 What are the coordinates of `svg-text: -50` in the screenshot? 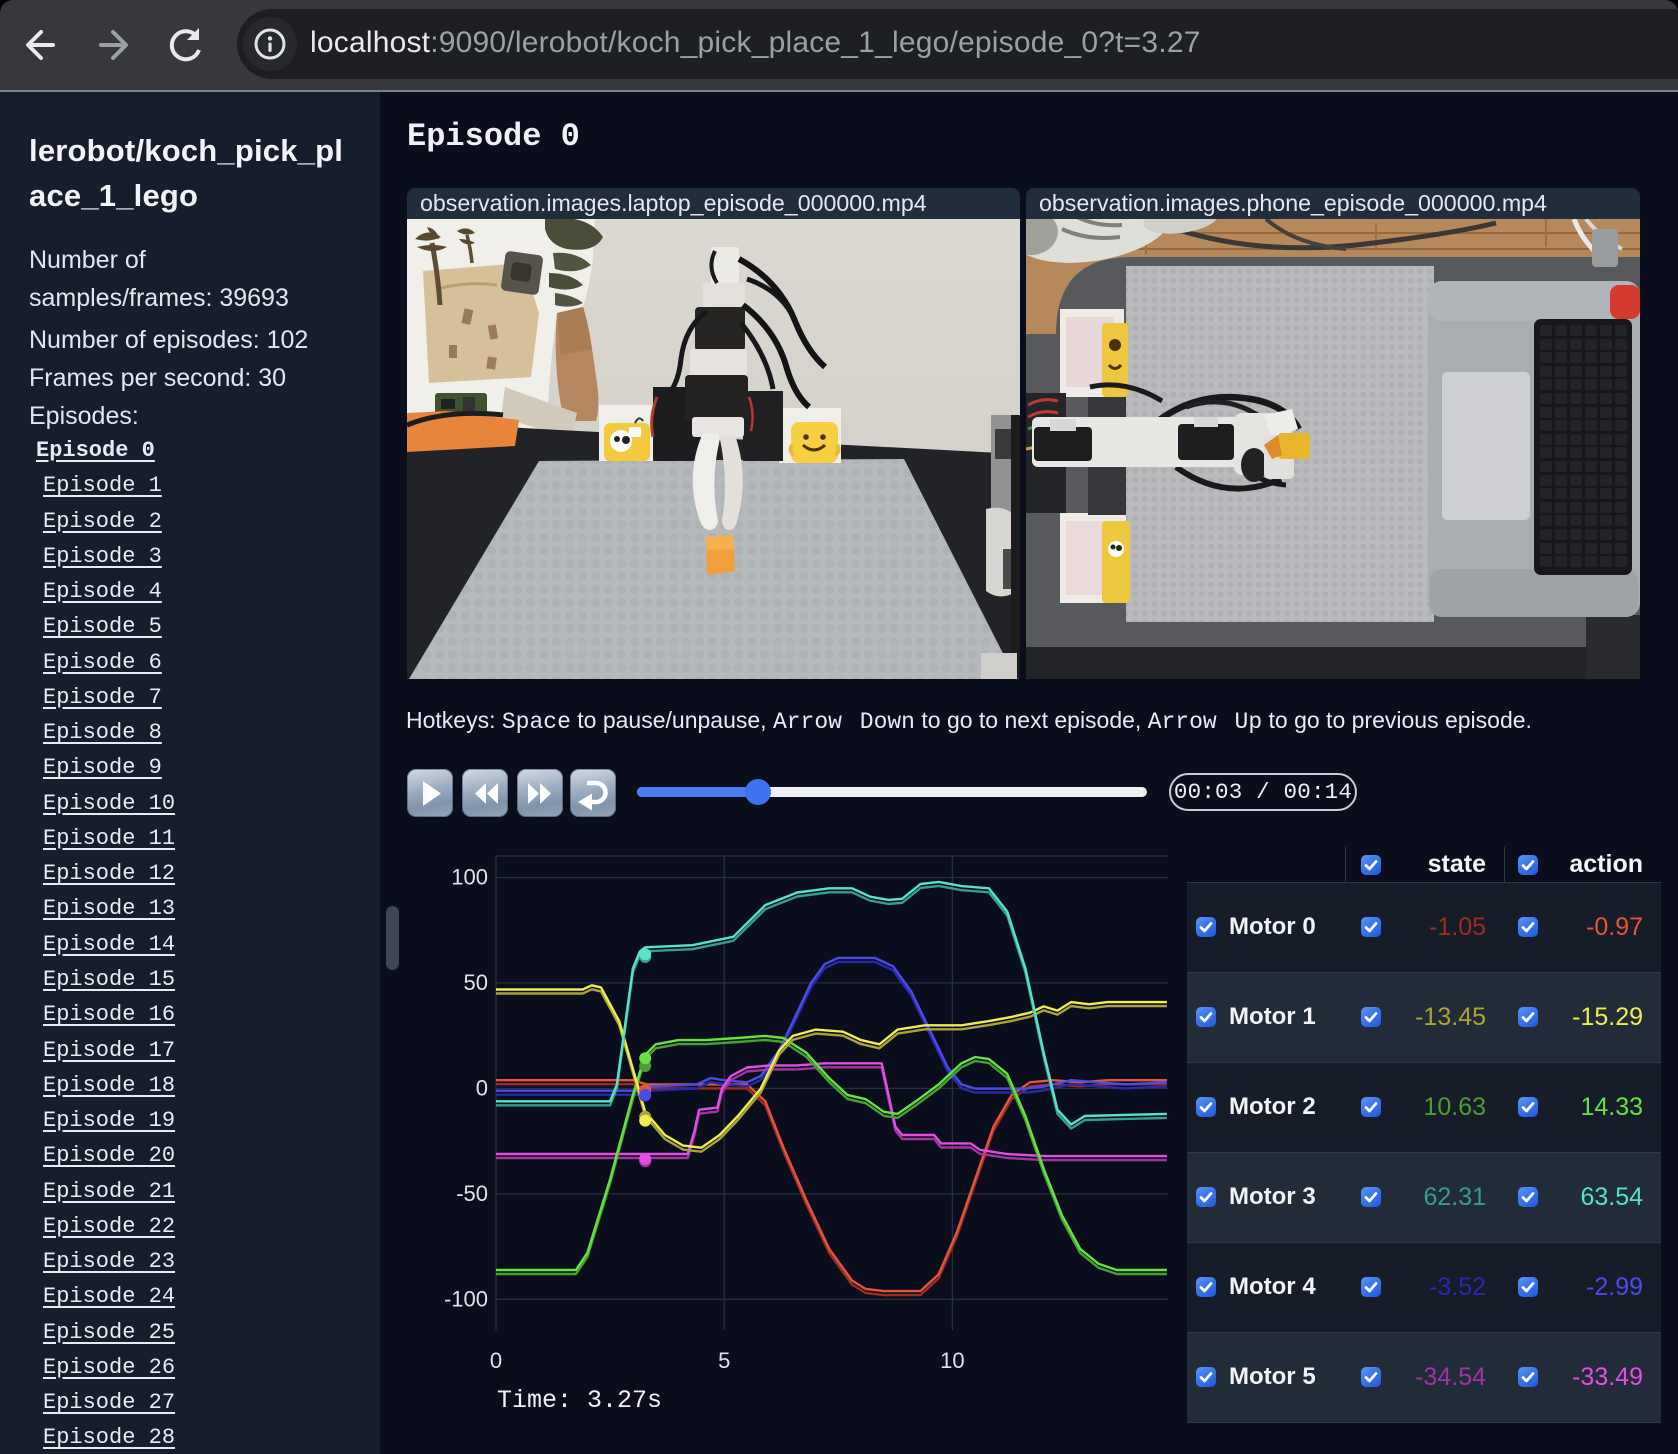 It's located at (472, 1193).